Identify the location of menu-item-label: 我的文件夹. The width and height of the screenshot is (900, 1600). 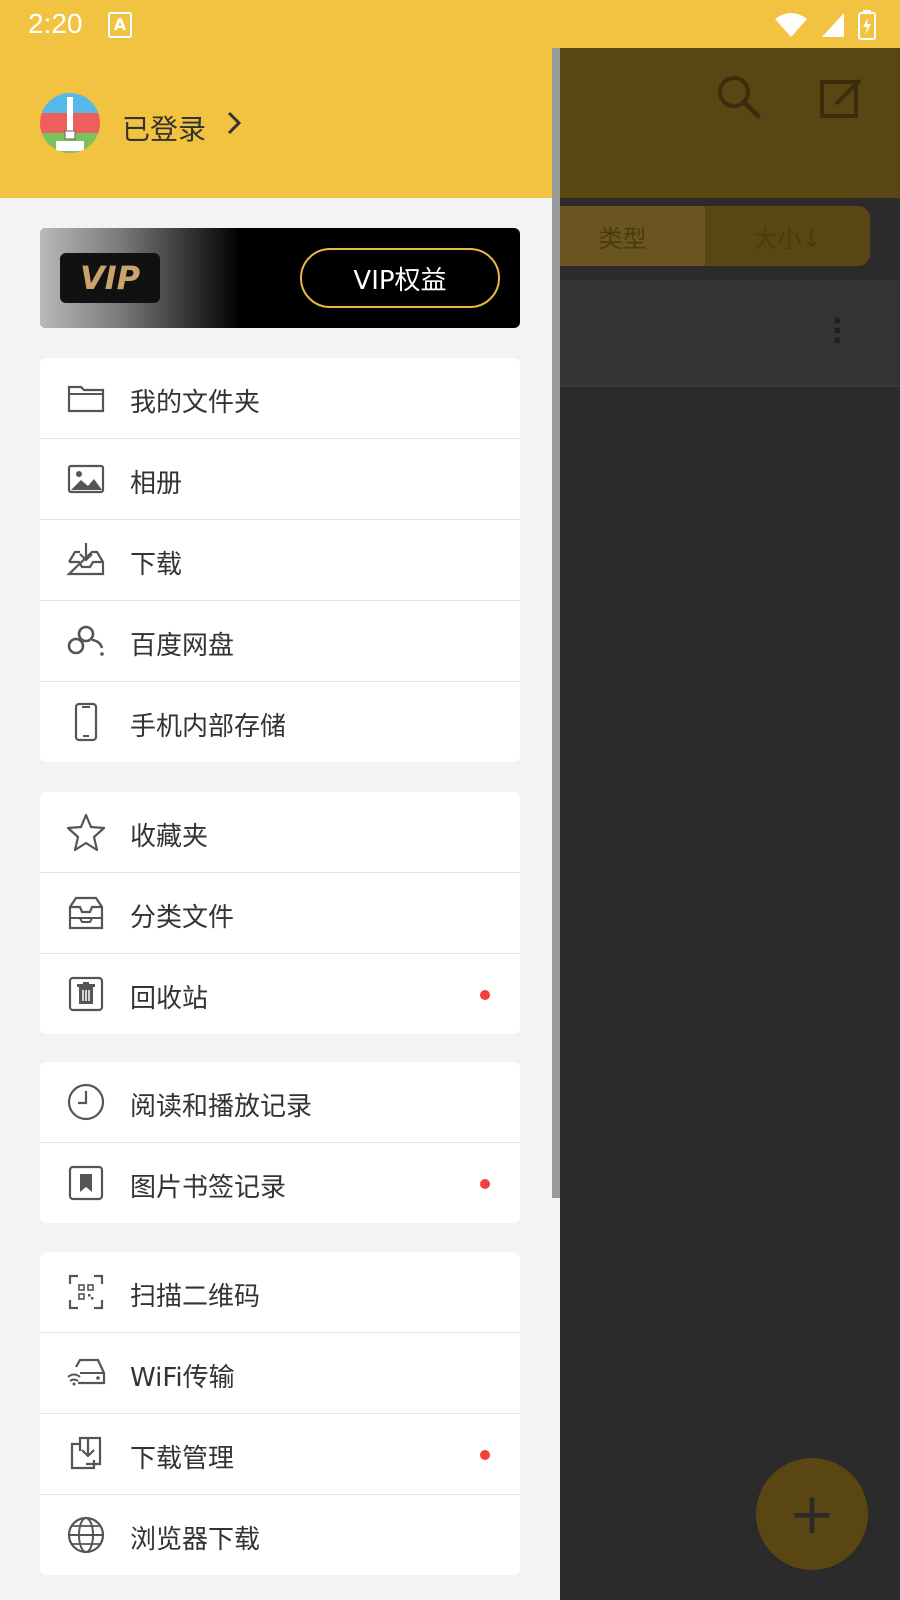
(195, 403).